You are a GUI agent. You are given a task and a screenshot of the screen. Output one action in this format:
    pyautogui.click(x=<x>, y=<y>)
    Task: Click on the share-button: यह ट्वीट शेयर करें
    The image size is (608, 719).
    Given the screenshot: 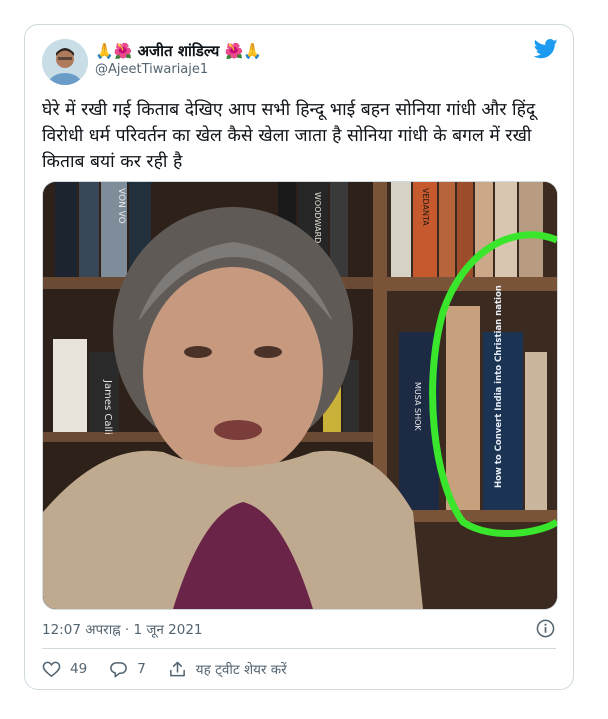 What is the action you would take?
    pyautogui.click(x=227, y=669)
    